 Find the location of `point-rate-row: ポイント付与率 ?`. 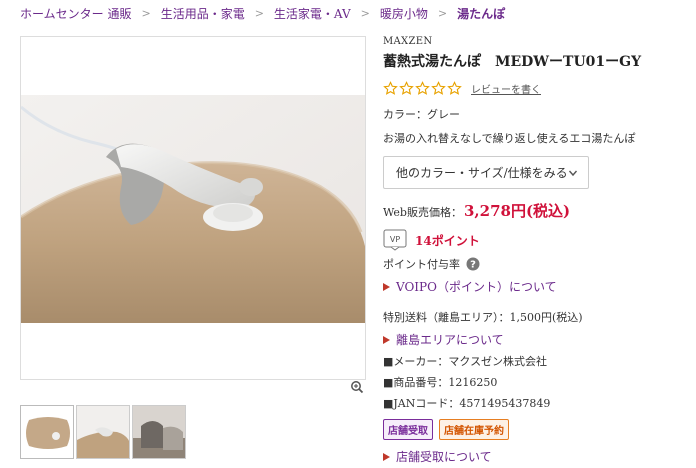

point-rate-row: ポイント付与率 ? is located at coordinates (533, 264).